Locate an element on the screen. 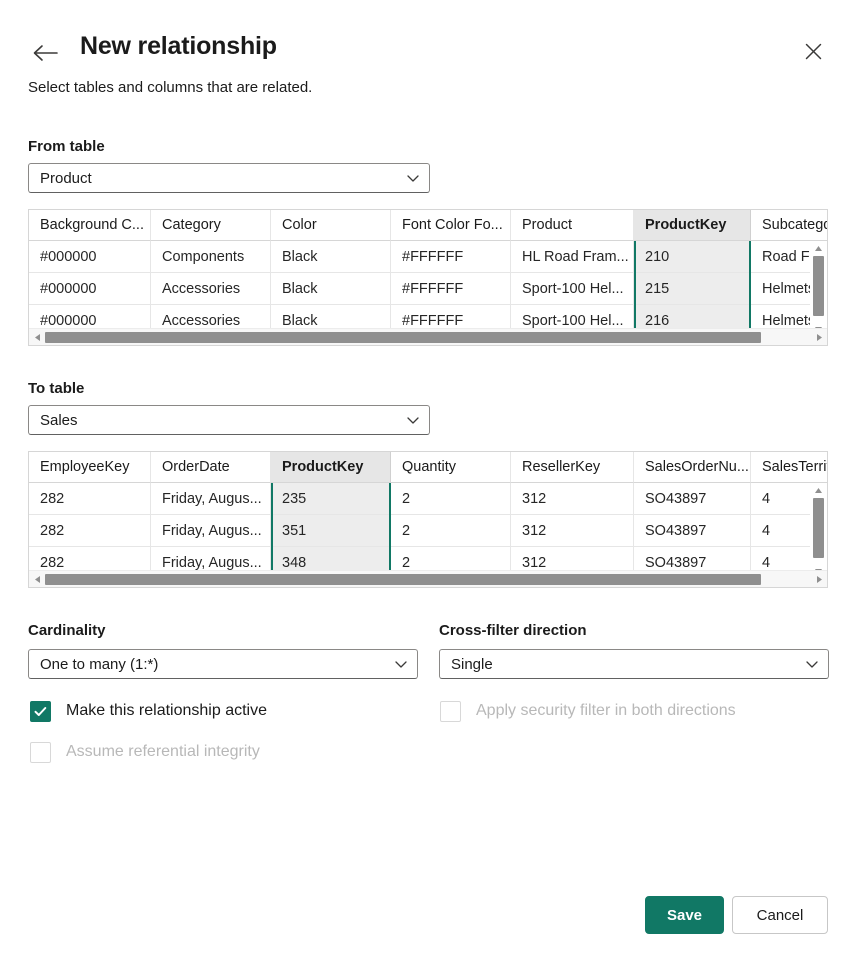 The height and width of the screenshot is (964, 858). to-table-select: Sales is located at coordinates (229, 420).